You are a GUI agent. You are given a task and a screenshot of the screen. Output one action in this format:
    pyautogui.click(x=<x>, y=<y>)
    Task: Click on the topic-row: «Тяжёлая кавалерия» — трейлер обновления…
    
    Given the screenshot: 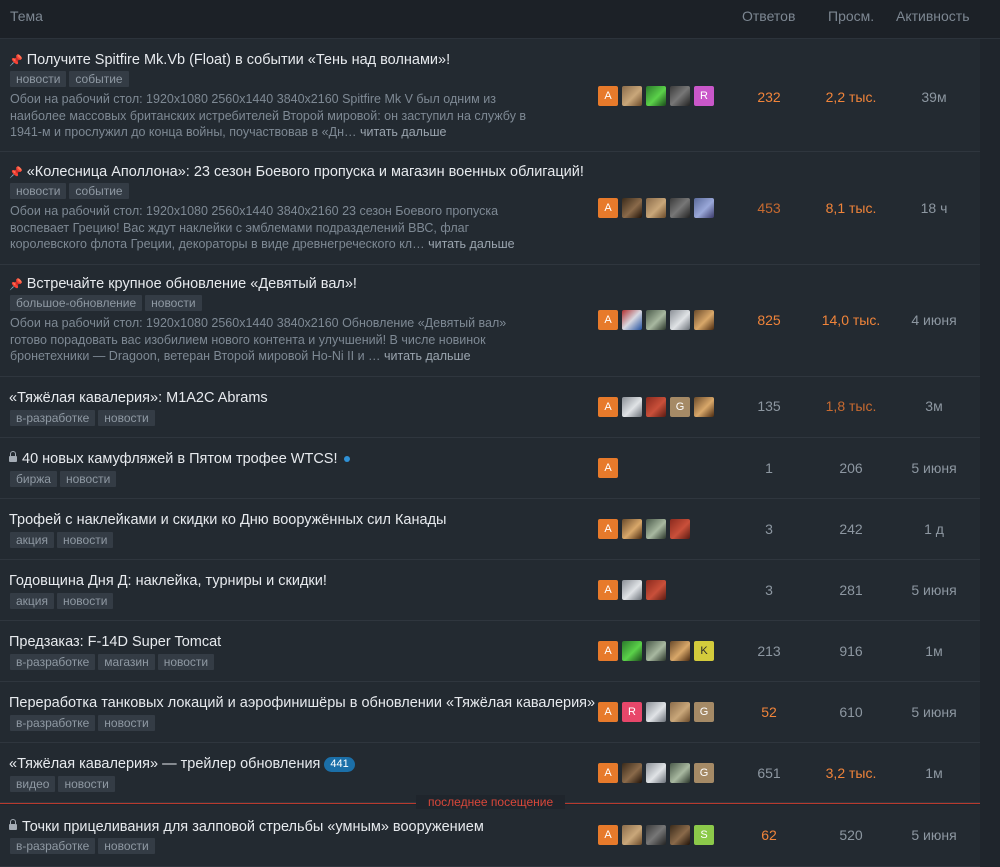 What is the action you would take?
    pyautogui.click(x=490, y=773)
    